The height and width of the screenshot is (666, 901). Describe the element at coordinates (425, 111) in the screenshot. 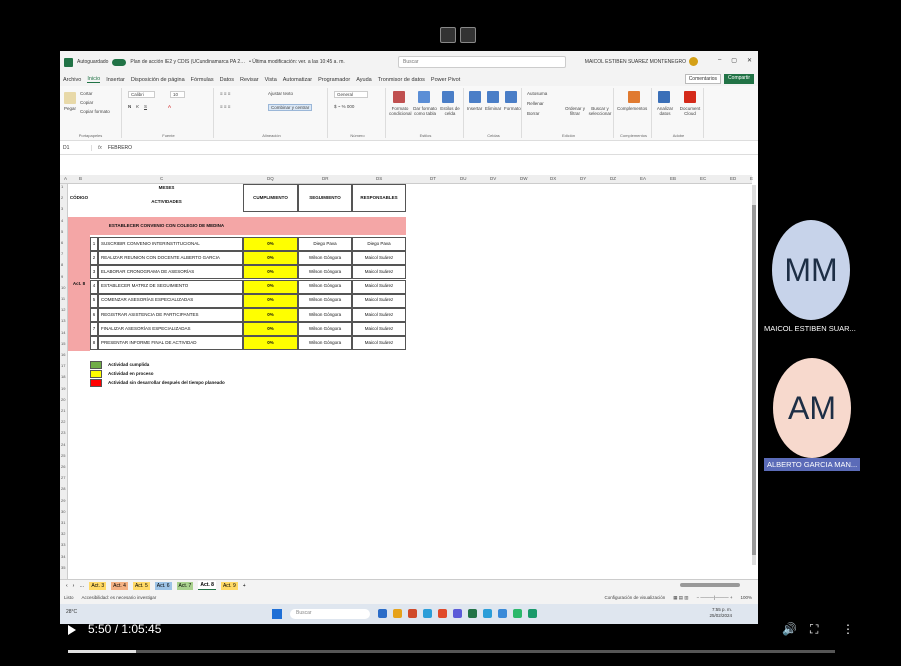

I see `table-format-label: Dar formato como tabla` at that location.